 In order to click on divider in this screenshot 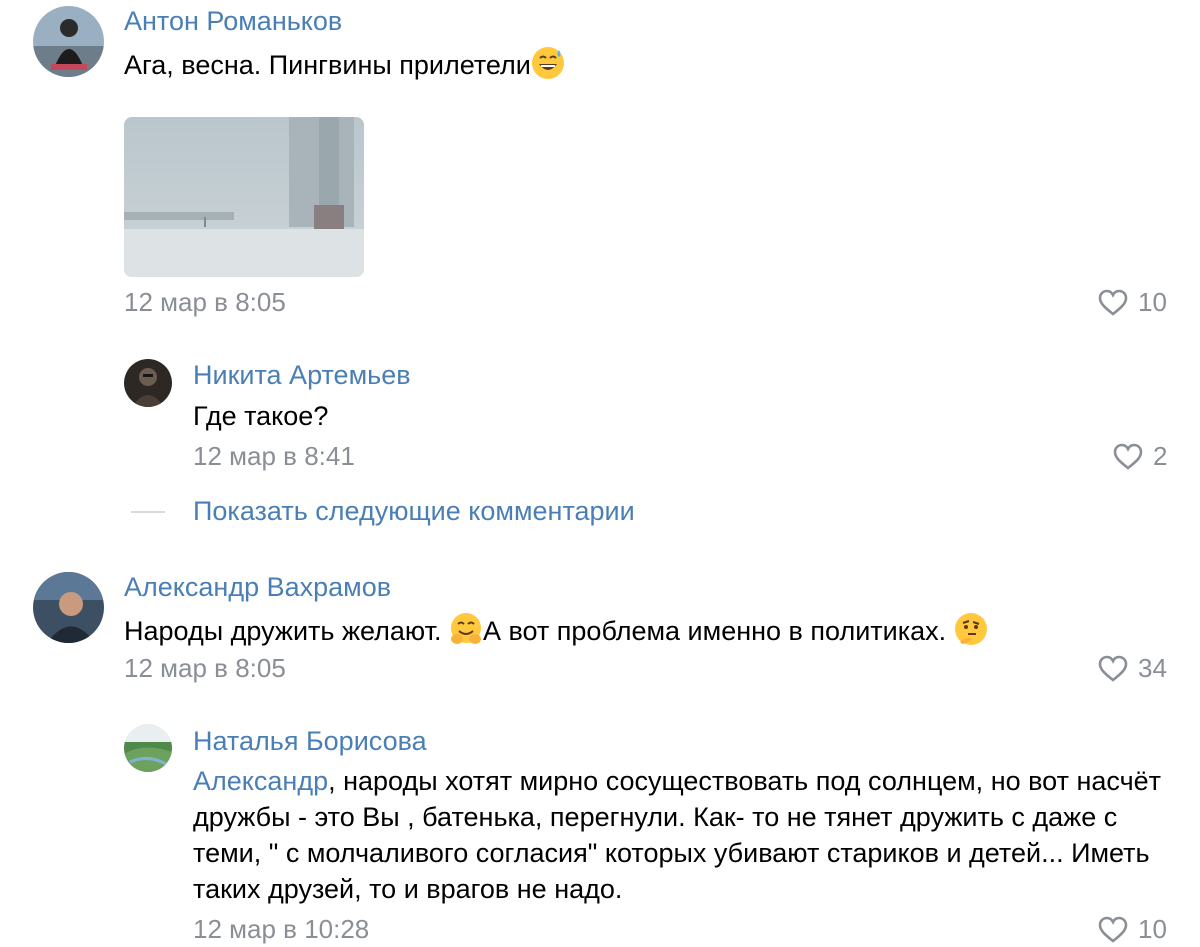, I will do `click(148, 512)`.